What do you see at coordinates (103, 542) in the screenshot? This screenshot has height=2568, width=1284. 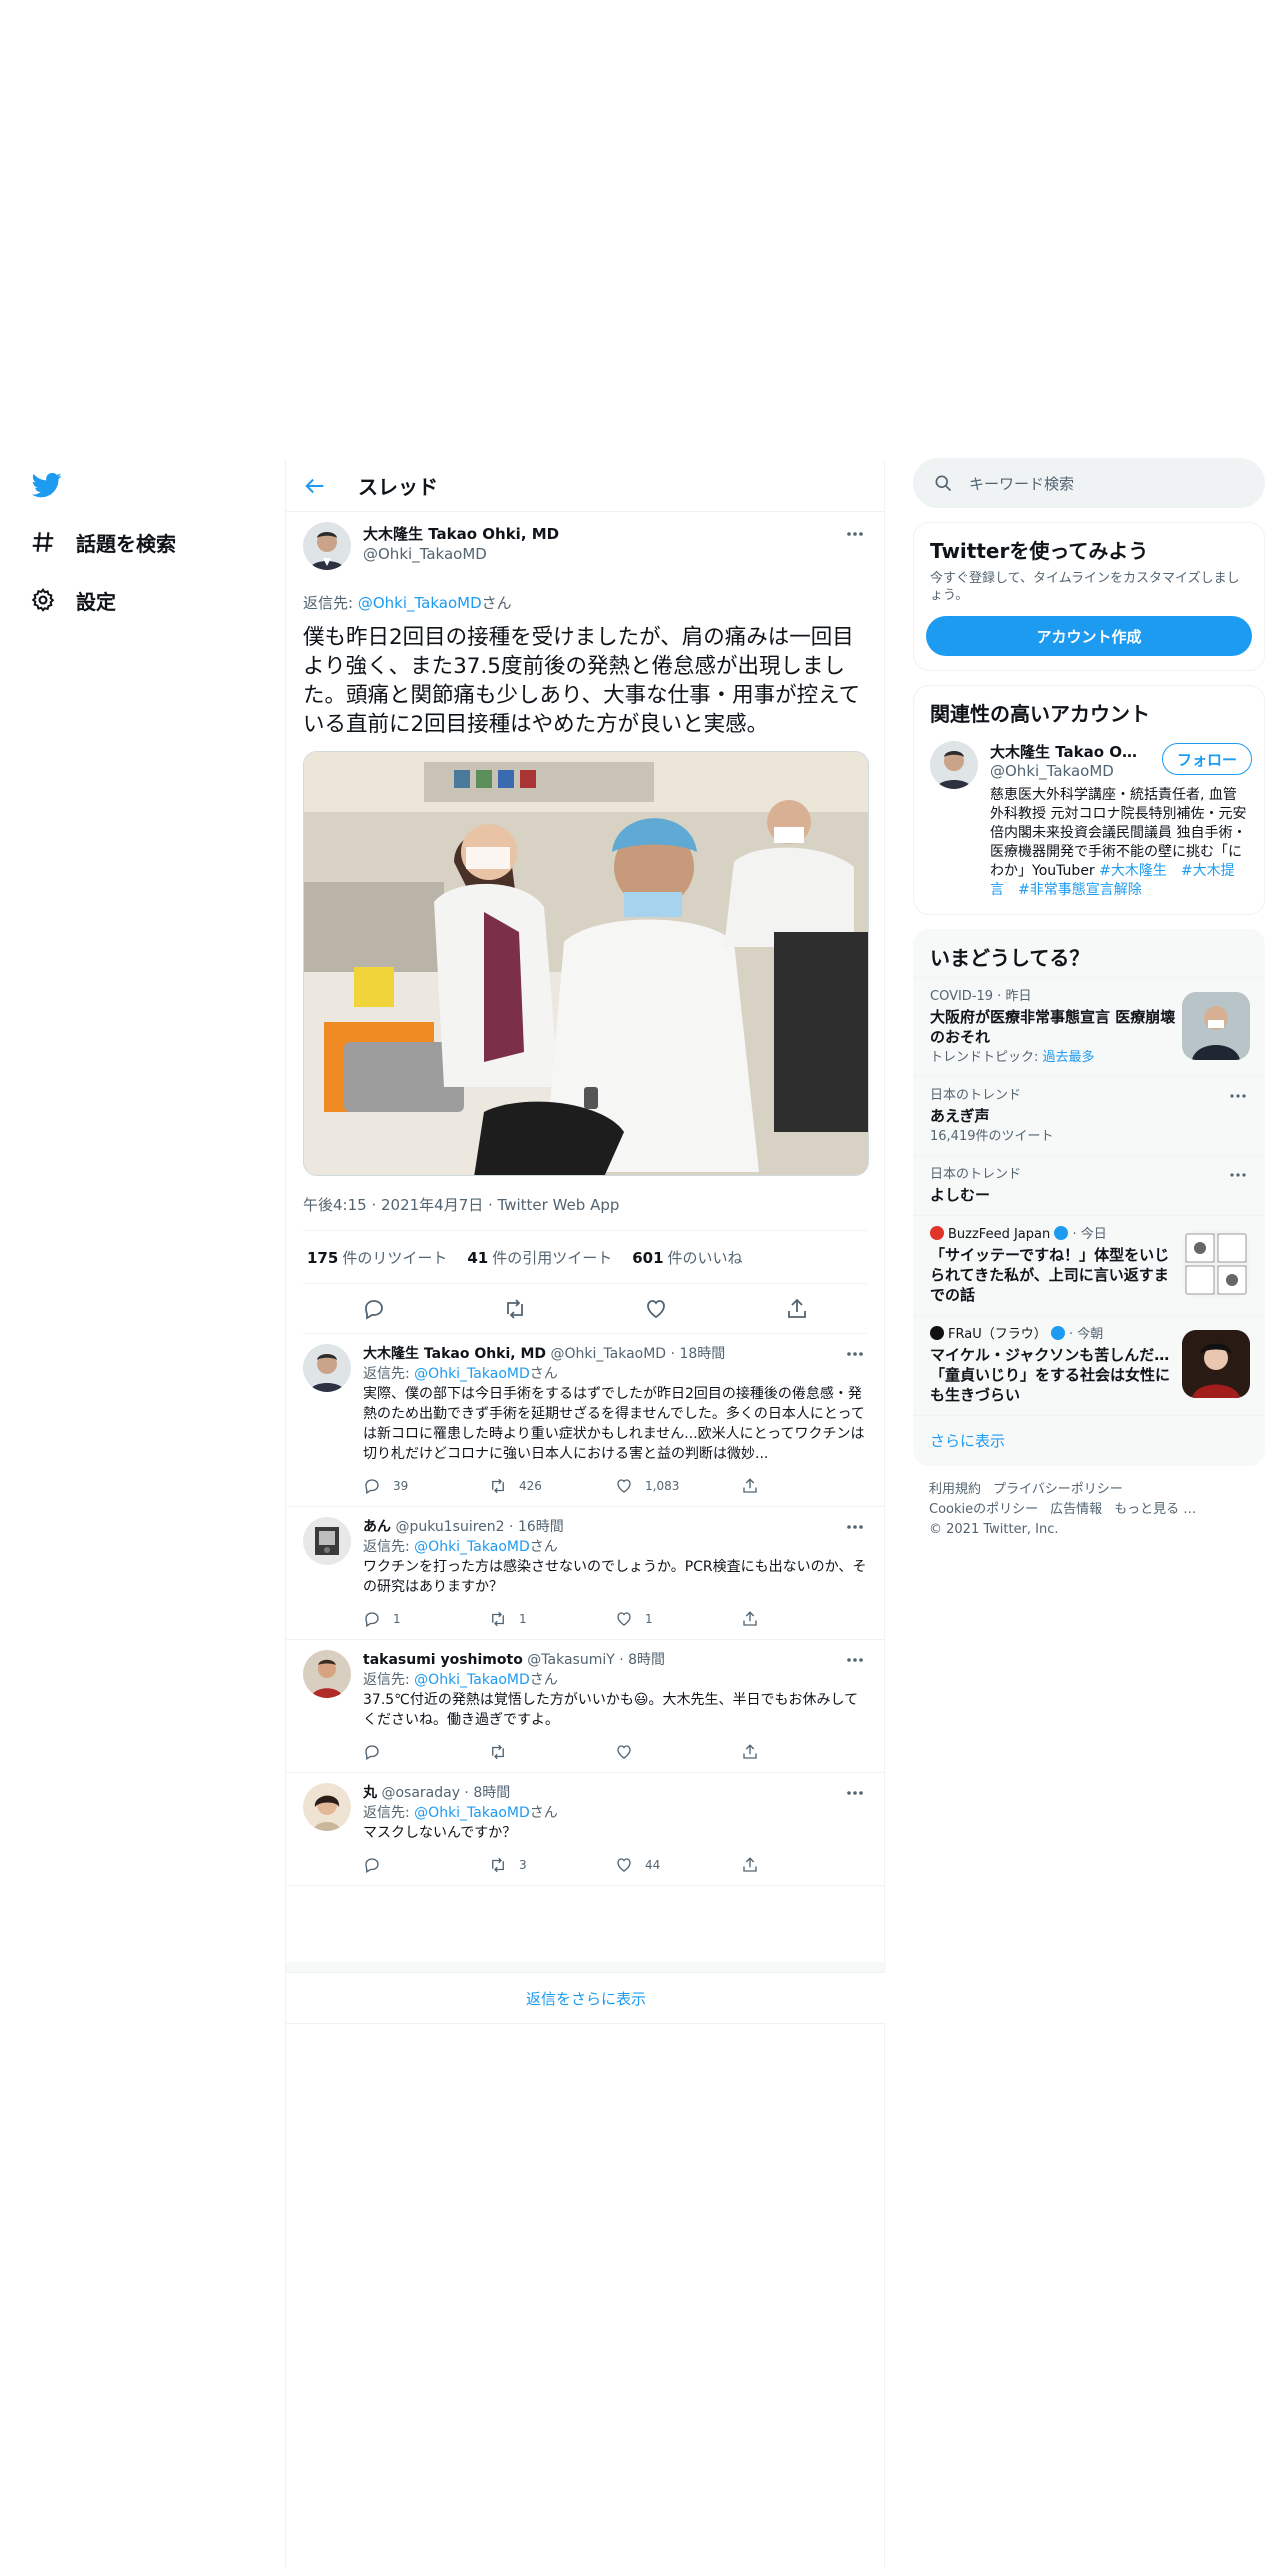 I see `nav-item-explore: 話題を検索` at bounding box center [103, 542].